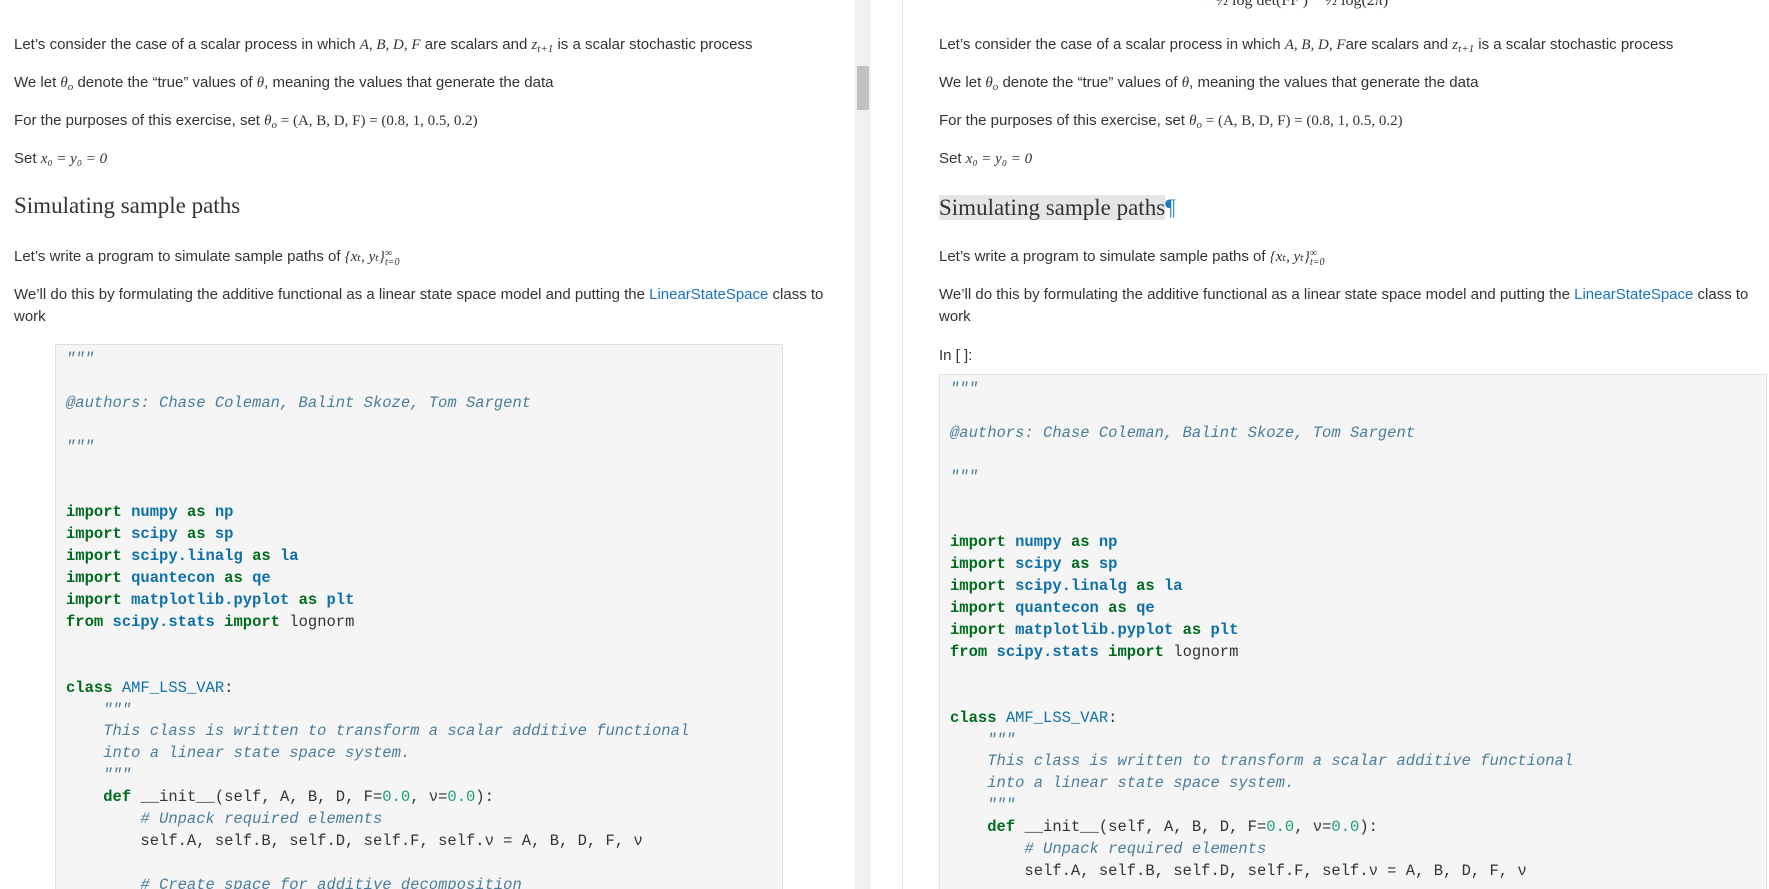  Describe the element at coordinates (1094, 629) in the screenshot. I see `import-line: import matplotlib.pyplot as plt` at that location.